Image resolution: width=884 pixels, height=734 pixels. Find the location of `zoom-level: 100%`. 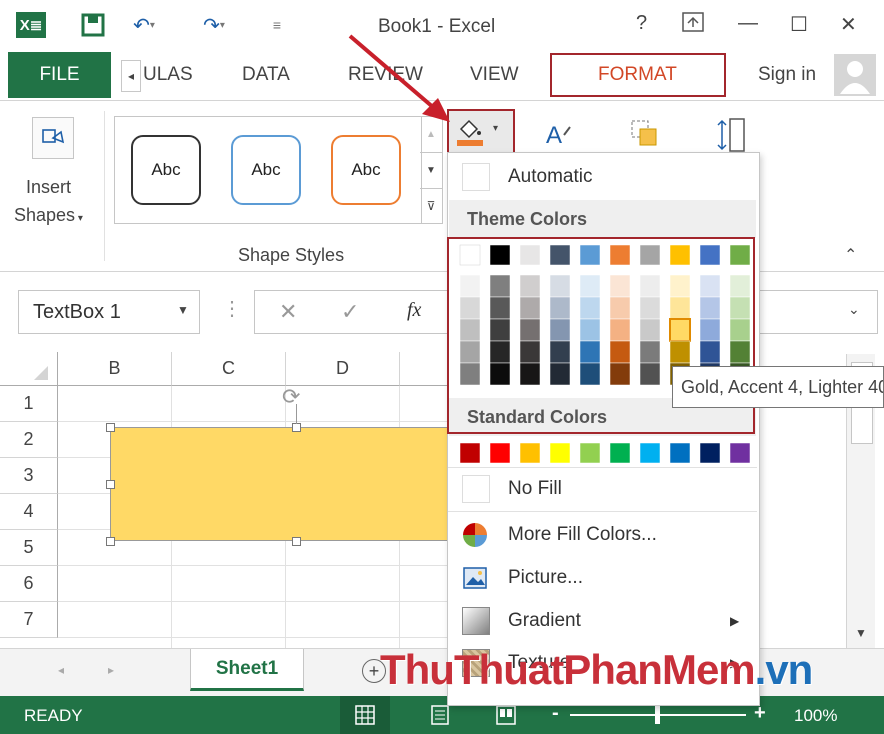

zoom-level: 100% is located at coordinates (815, 716).